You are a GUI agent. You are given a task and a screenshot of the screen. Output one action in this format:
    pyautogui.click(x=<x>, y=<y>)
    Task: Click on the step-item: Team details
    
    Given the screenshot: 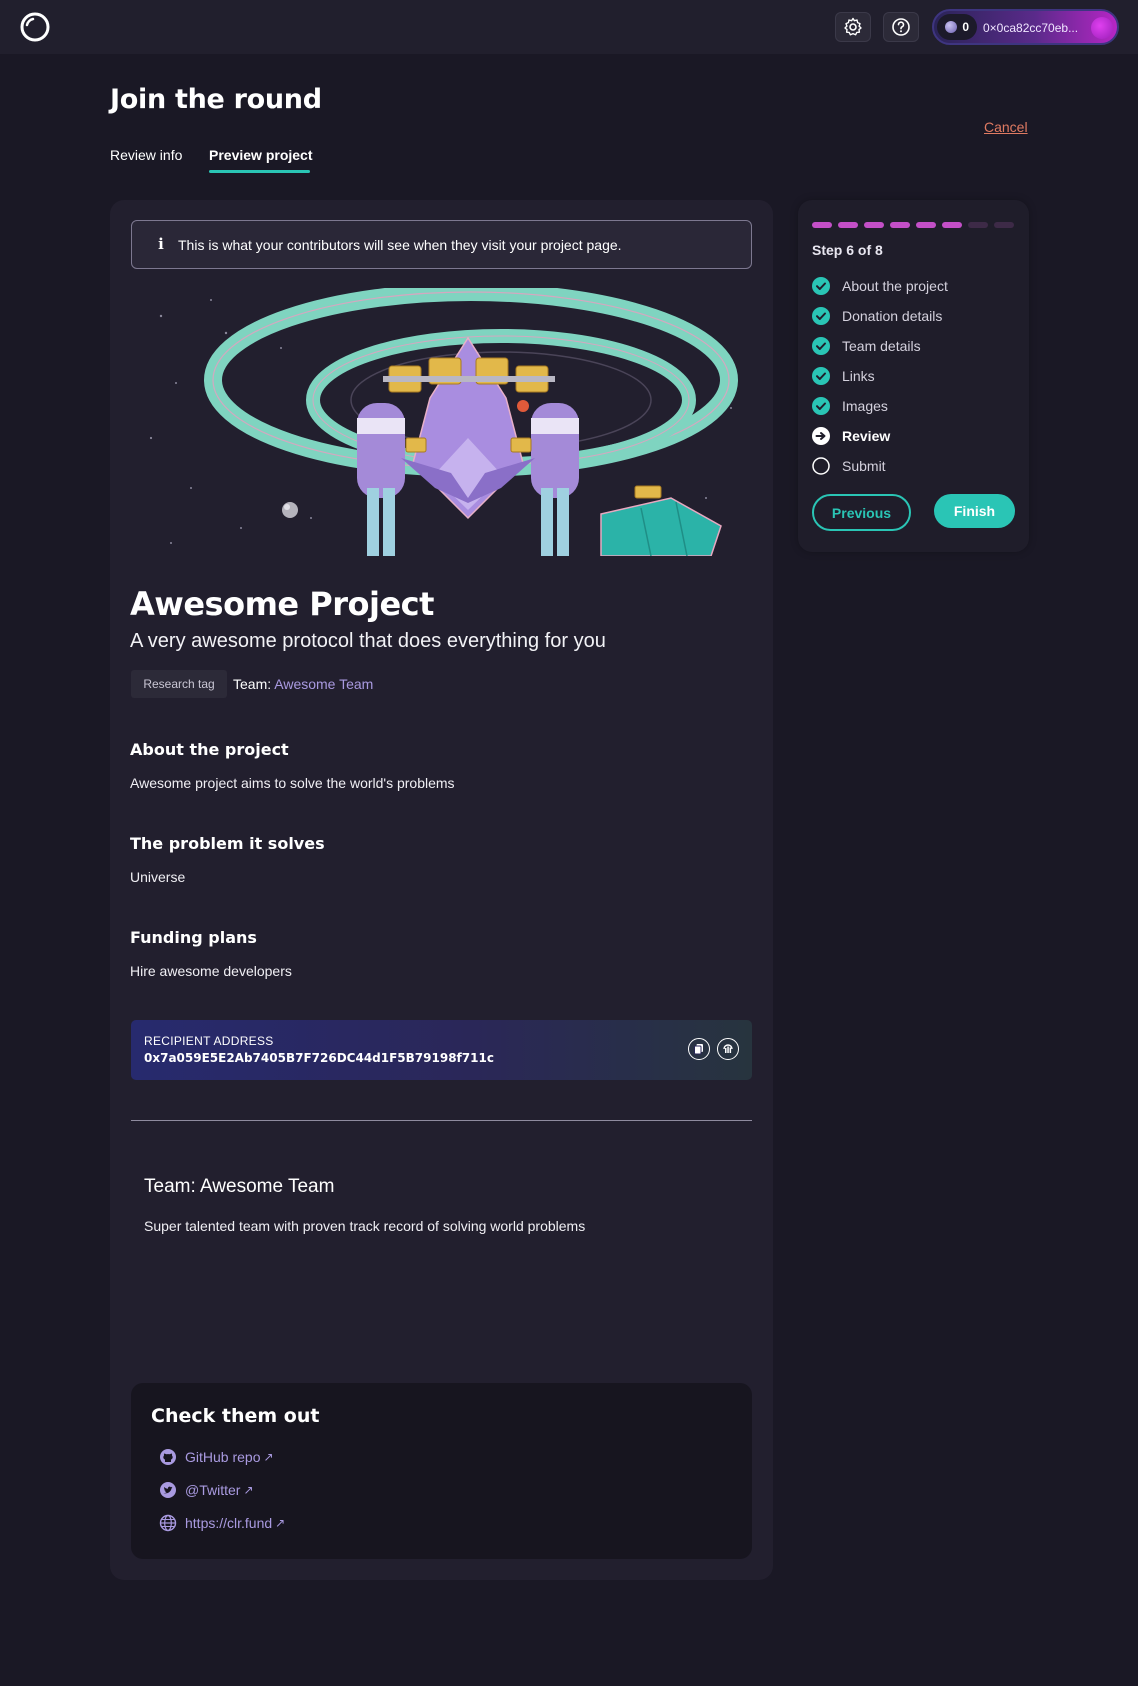 What is the action you would take?
    pyautogui.click(x=866, y=346)
    